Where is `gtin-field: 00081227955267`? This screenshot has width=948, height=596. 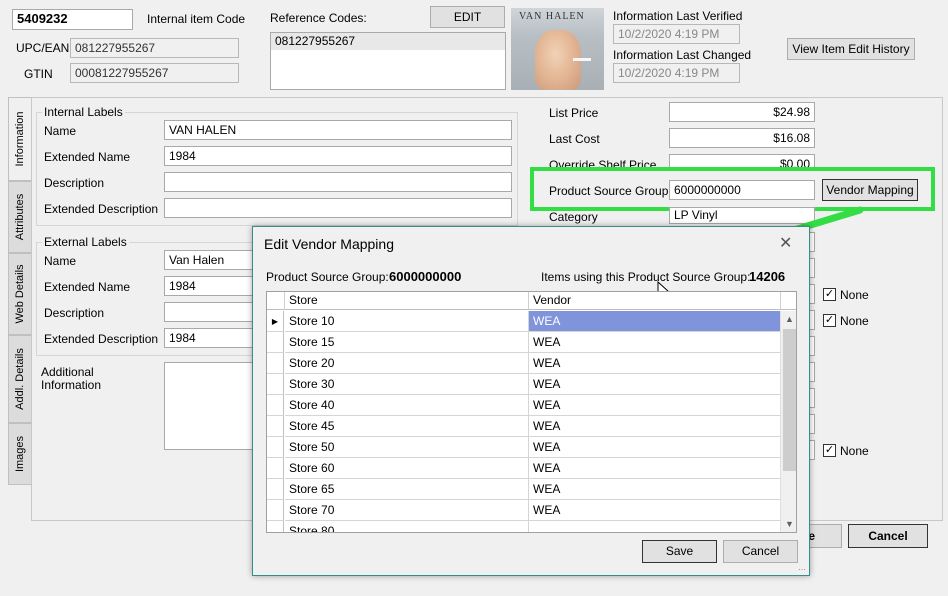 gtin-field: 00081227955267 is located at coordinates (154, 73).